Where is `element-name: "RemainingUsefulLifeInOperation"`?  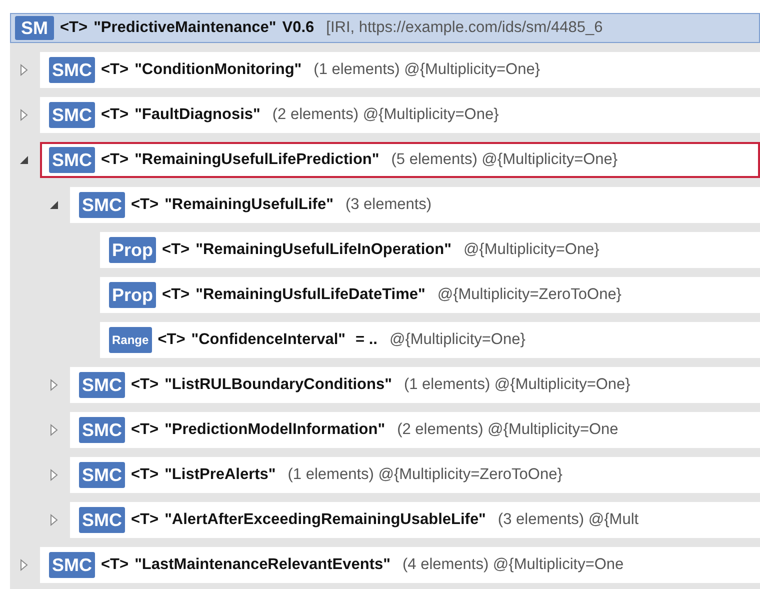
element-name: "RemainingUsefulLifeInOperation" is located at coordinates (324, 250).